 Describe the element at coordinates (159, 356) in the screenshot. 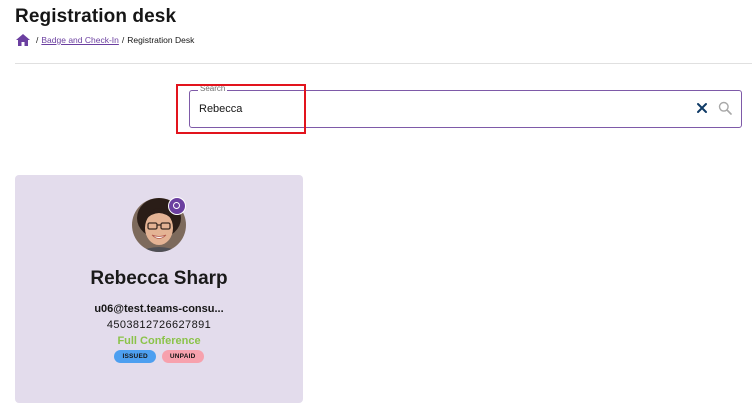

I see `status-badges: ISSUED UNPAID` at that location.